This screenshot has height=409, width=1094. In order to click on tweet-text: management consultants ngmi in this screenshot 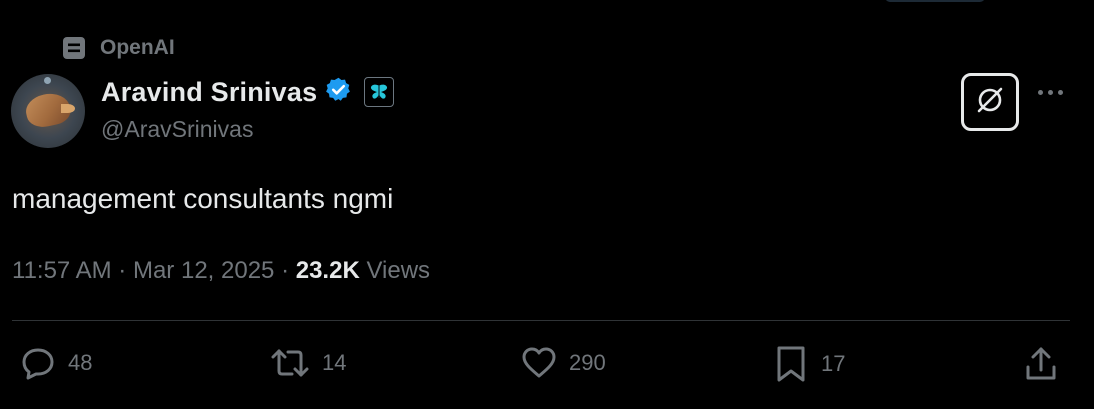, I will do `click(203, 198)`.